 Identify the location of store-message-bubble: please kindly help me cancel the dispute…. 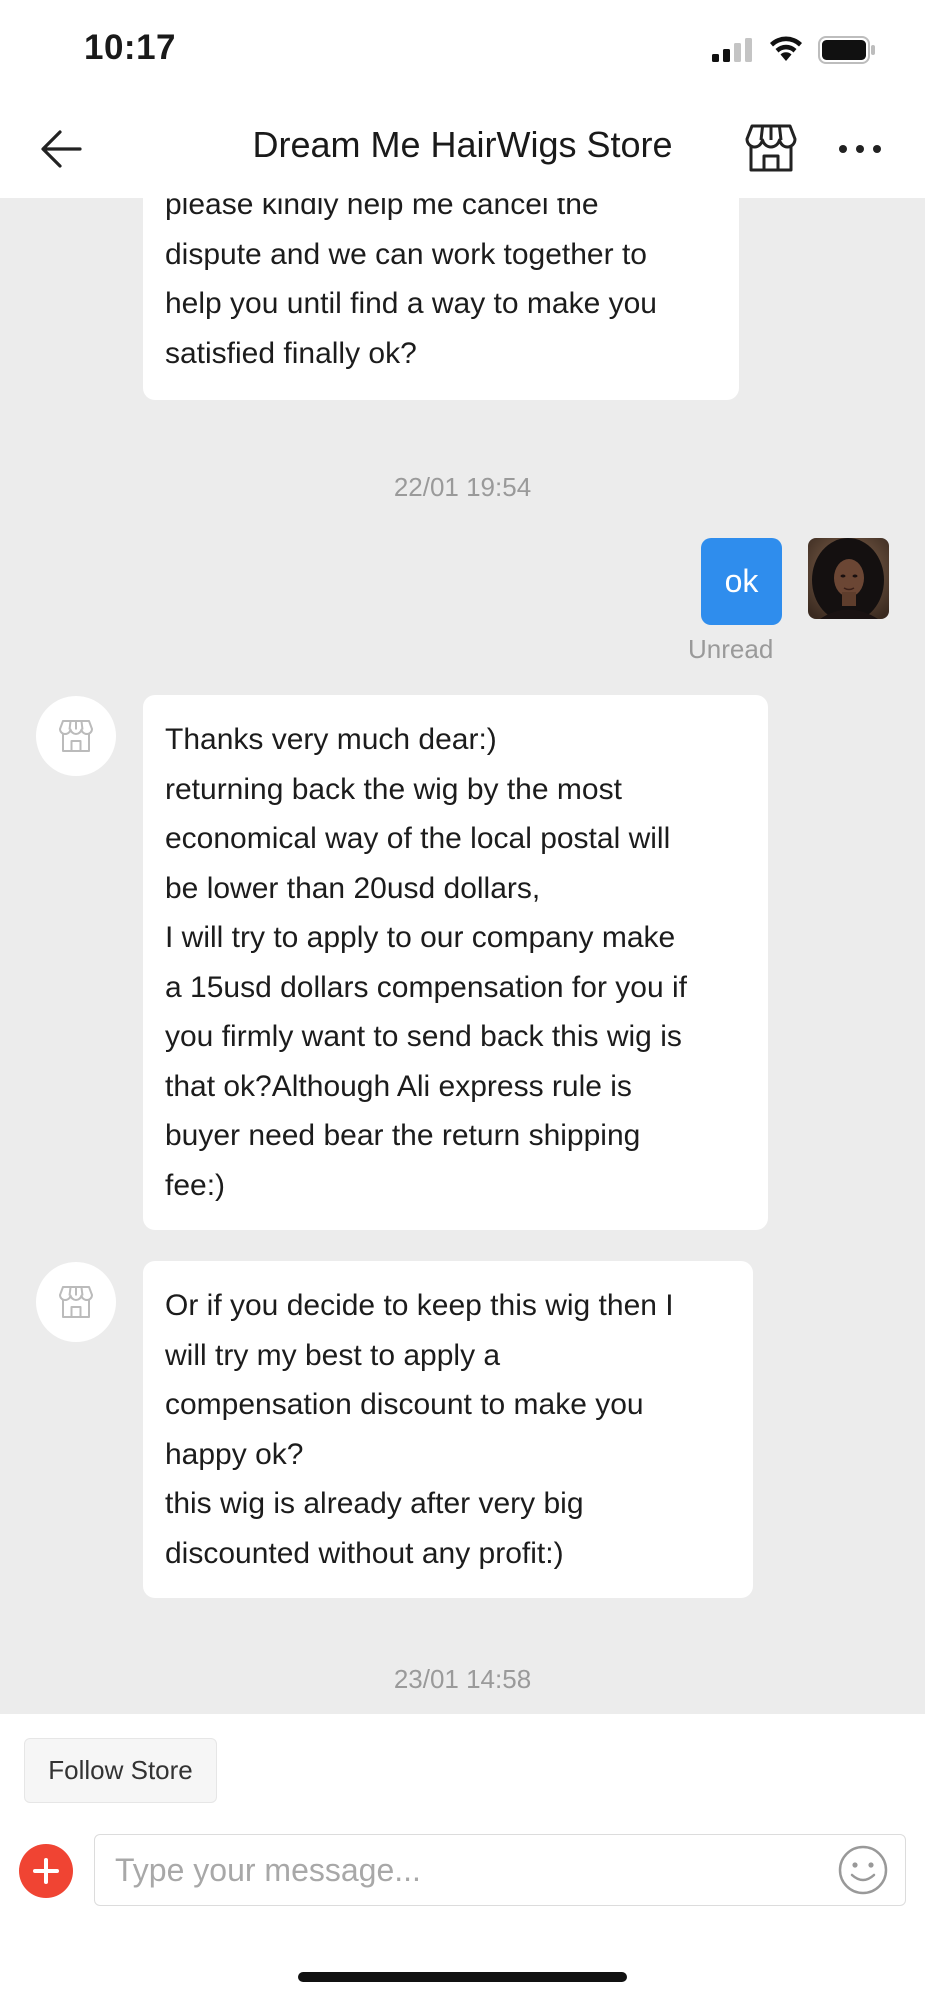
(441, 299).